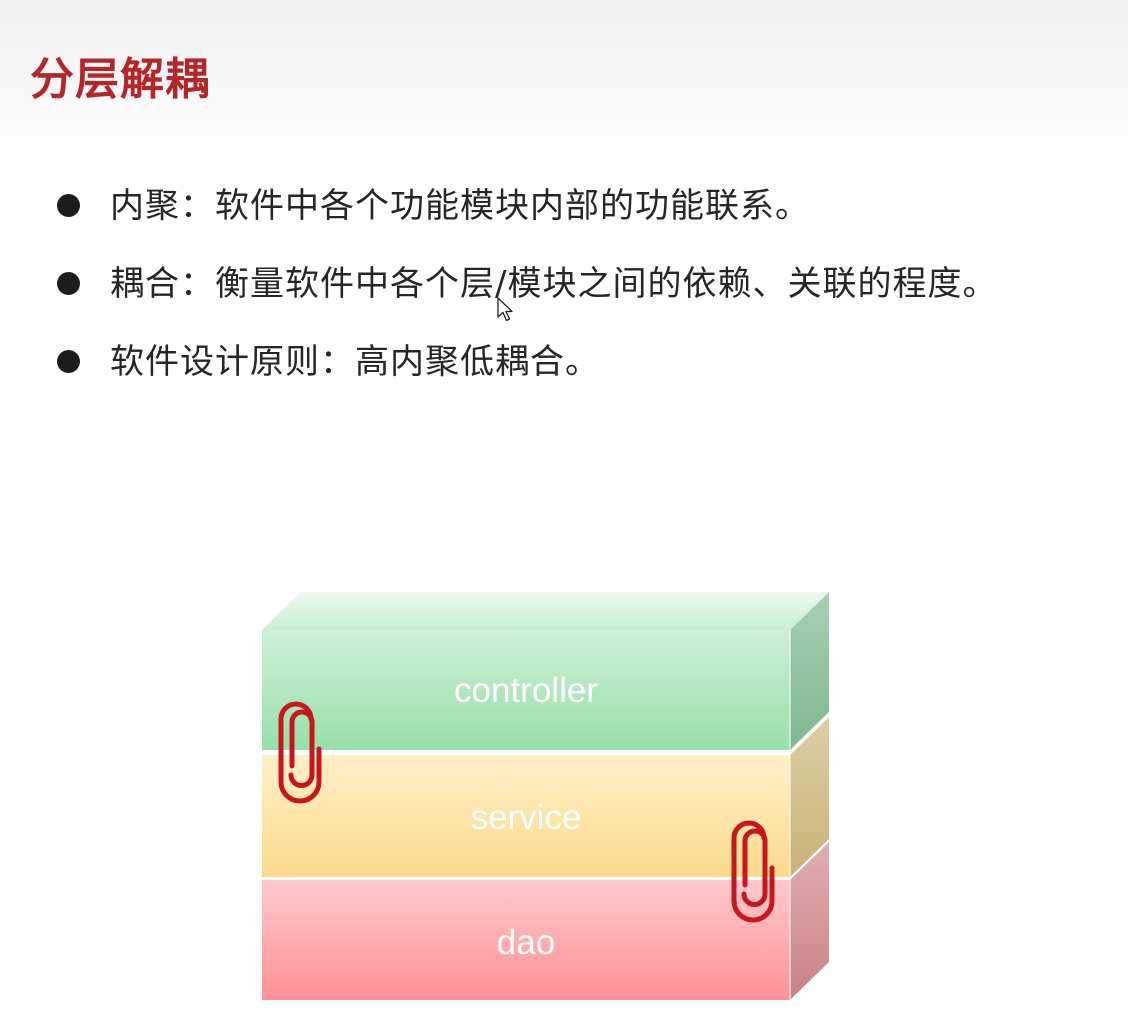 This screenshot has height=1031, width=1128. What do you see at coordinates (526, 817) in the screenshot?
I see `service-layer-label: service` at bounding box center [526, 817].